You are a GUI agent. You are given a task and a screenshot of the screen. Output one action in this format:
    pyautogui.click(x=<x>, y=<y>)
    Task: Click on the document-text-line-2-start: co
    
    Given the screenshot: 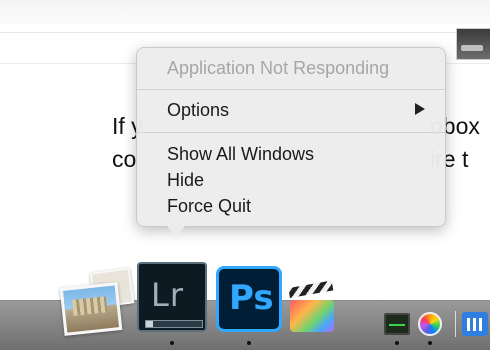 What is the action you would take?
    pyautogui.click(x=124, y=159)
    